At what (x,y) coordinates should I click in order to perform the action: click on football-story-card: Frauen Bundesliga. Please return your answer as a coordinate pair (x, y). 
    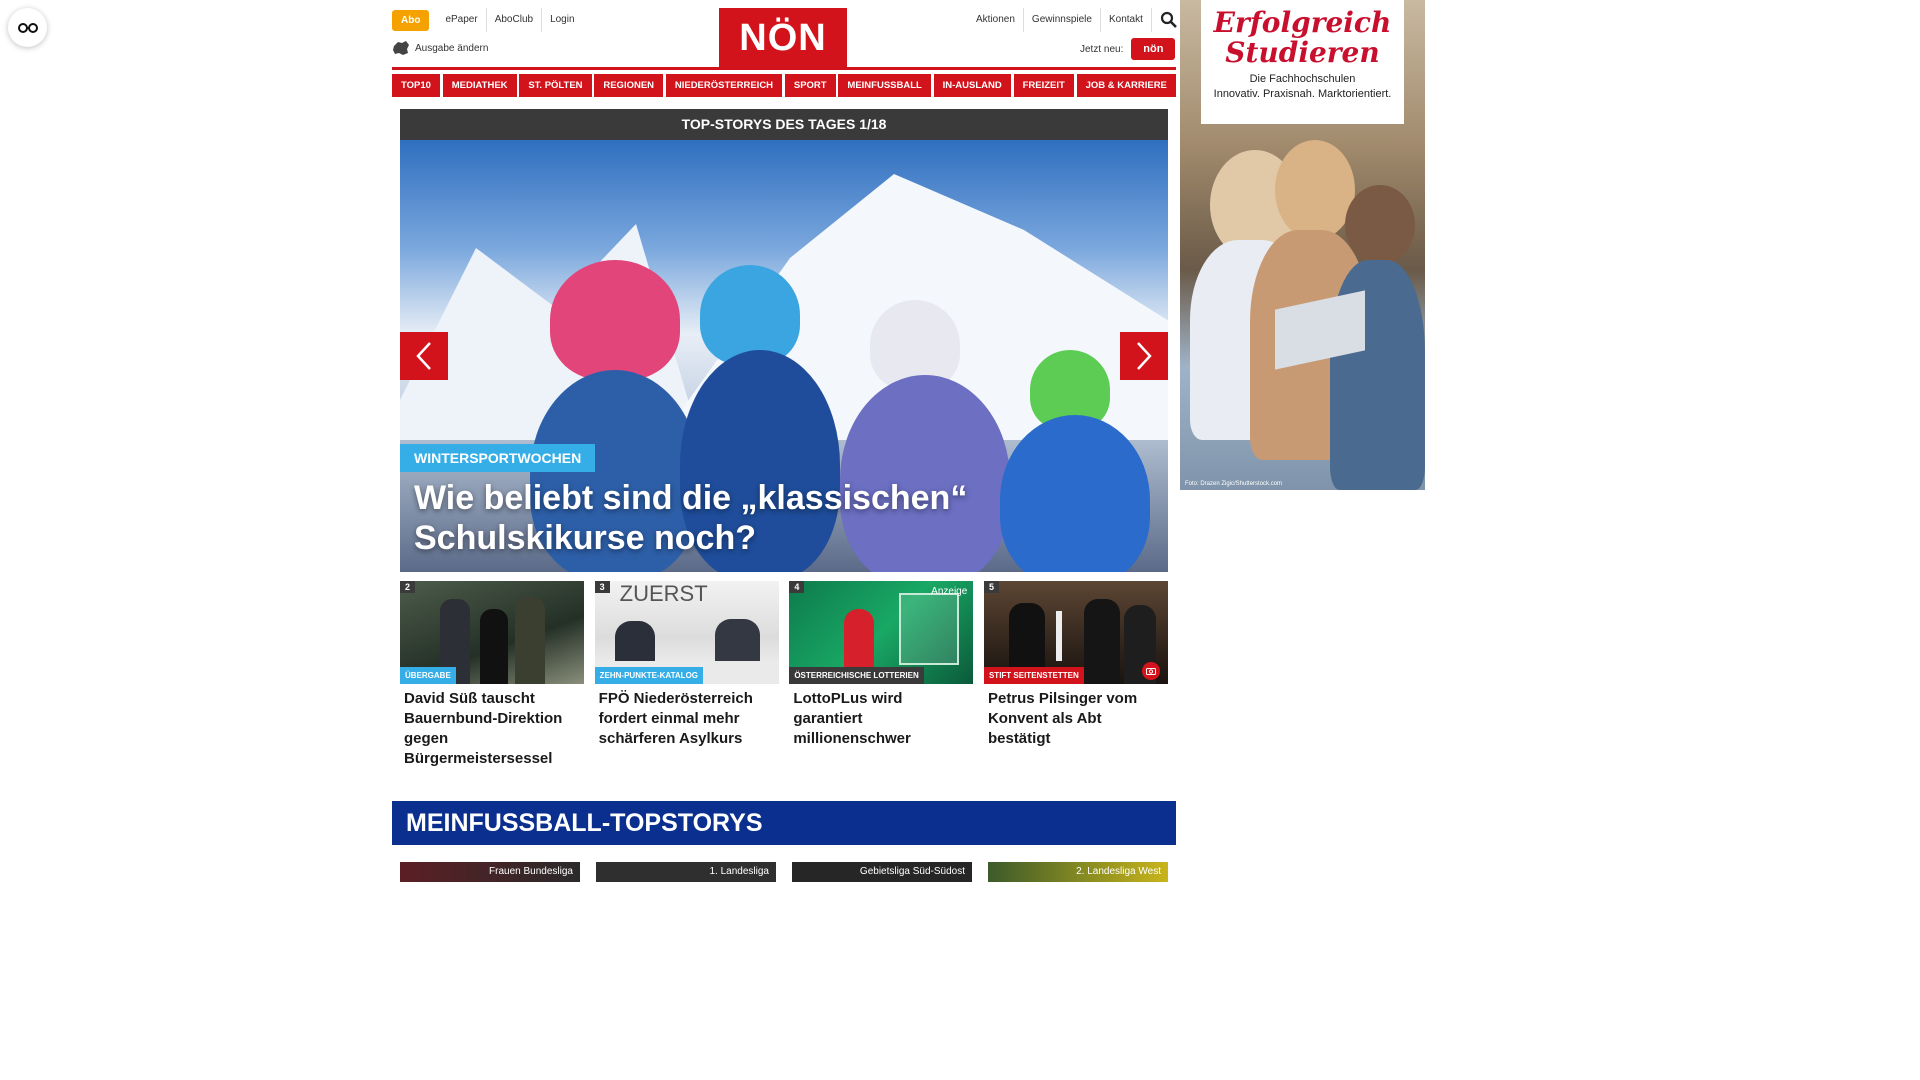
    Looking at the image, I should click on (490, 872).